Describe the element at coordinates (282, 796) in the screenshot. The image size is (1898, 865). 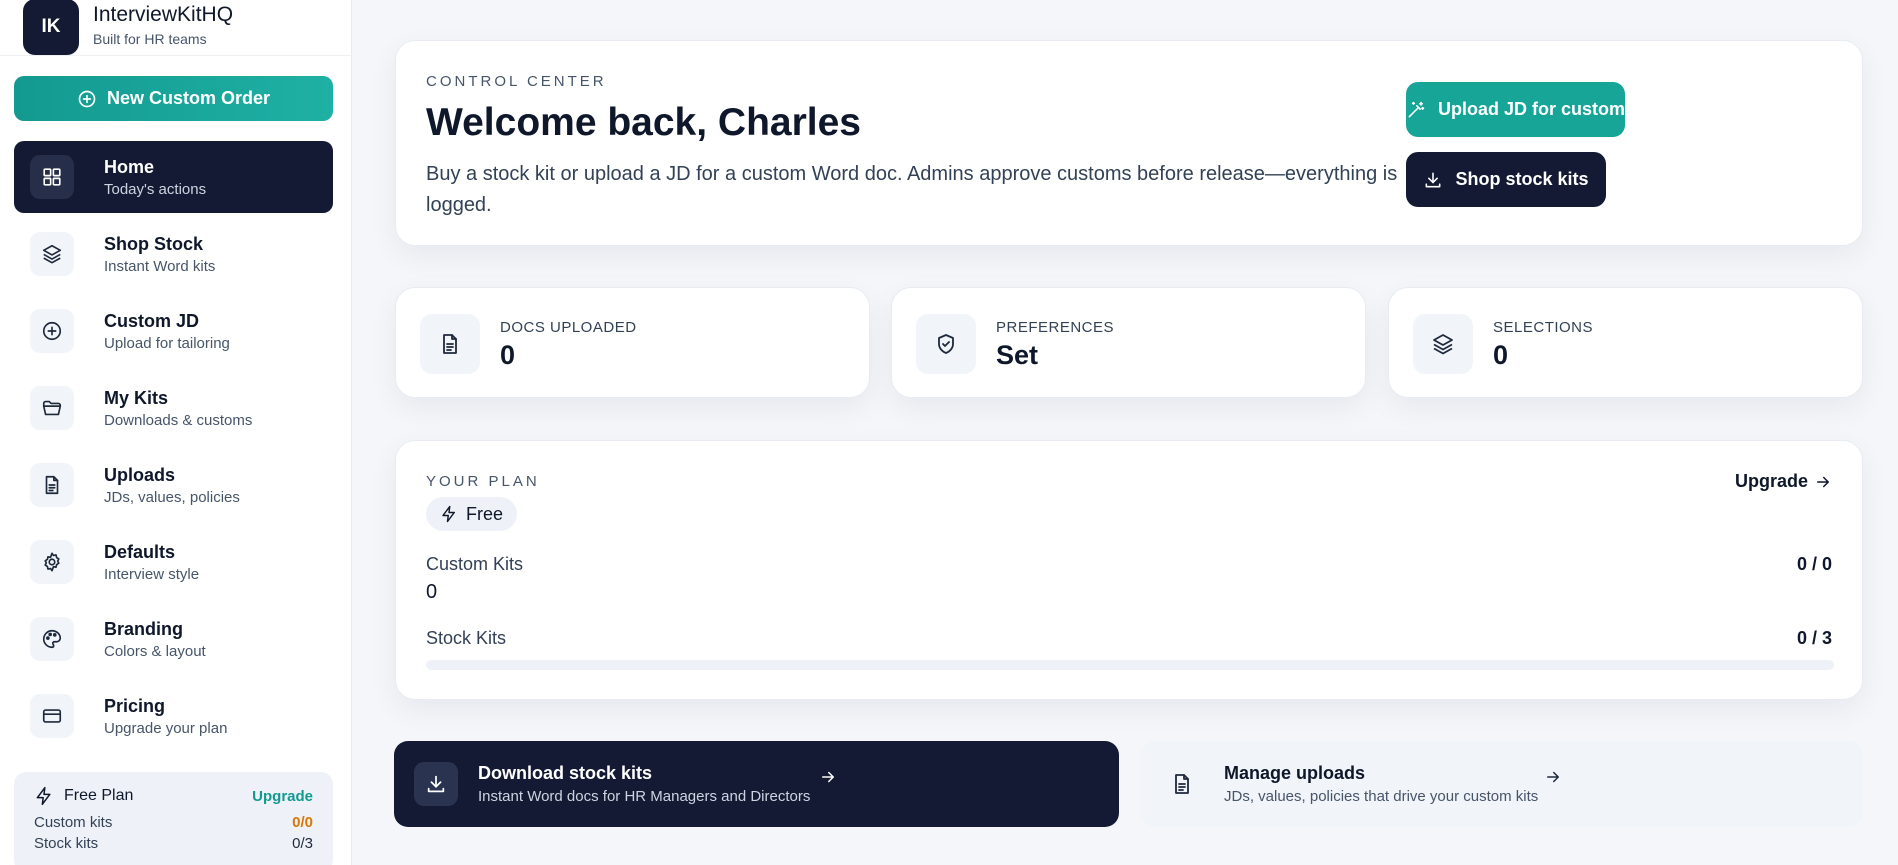
I see `sidebar-upgrade-link: Upgrade` at that location.